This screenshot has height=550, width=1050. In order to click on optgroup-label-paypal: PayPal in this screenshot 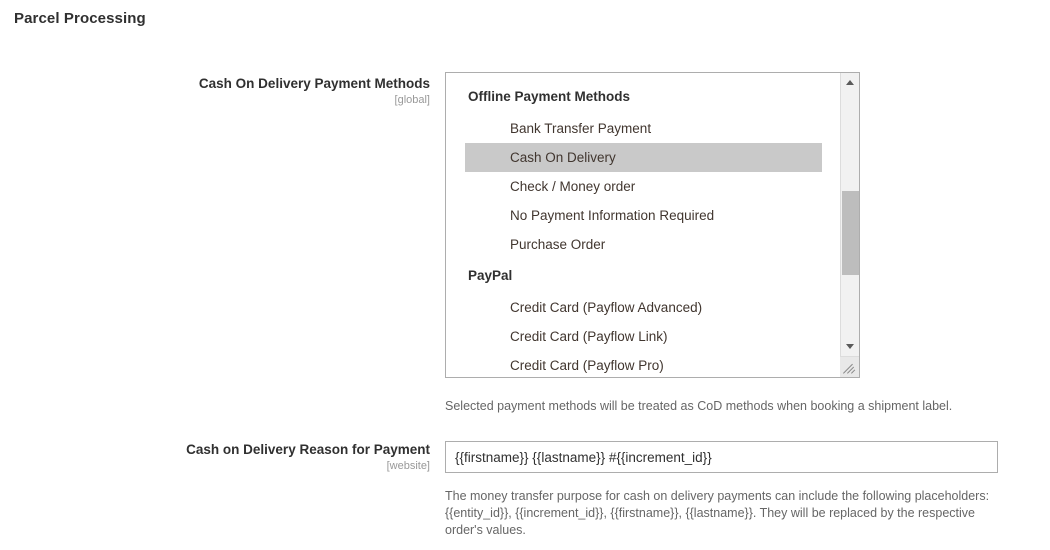, I will do `click(490, 275)`.